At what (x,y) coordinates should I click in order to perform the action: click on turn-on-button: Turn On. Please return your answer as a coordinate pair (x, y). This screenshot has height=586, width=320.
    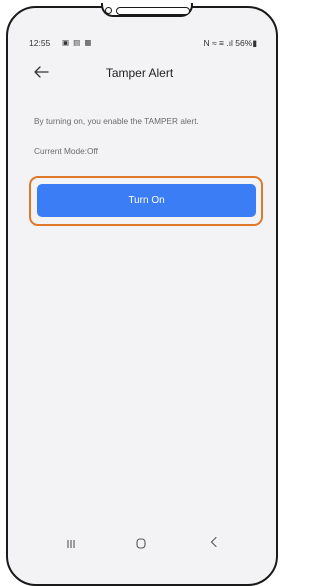
    Looking at the image, I should click on (146, 200).